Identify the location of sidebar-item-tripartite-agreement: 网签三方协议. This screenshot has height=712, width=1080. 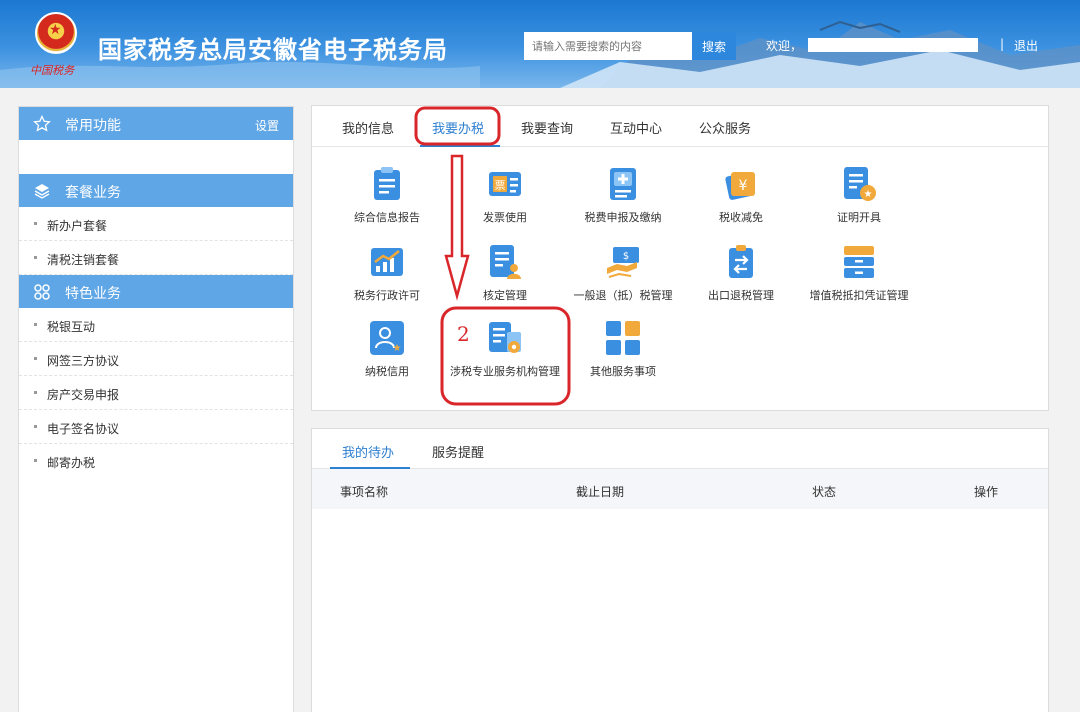
(156, 359).